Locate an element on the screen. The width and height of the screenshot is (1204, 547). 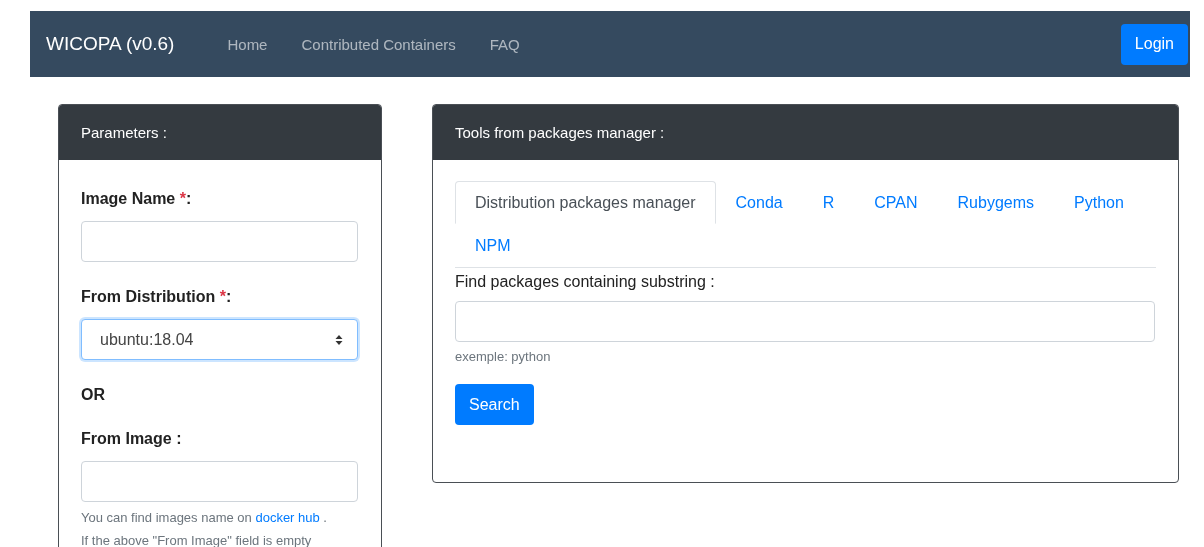
nav-link: FAQ is located at coordinates (504, 44).